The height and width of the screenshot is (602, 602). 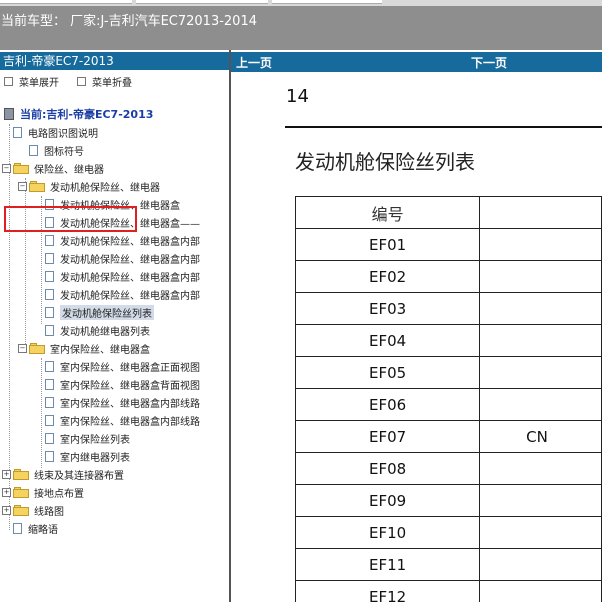 I want to click on table-row: EF02, so click(x=448, y=276).